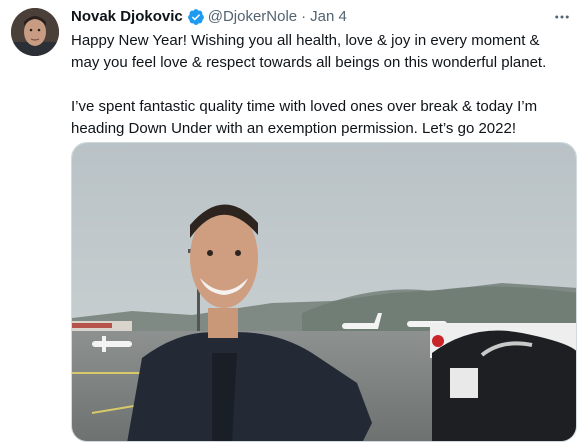  I want to click on author-name: Novak Djokovic, so click(127, 17).